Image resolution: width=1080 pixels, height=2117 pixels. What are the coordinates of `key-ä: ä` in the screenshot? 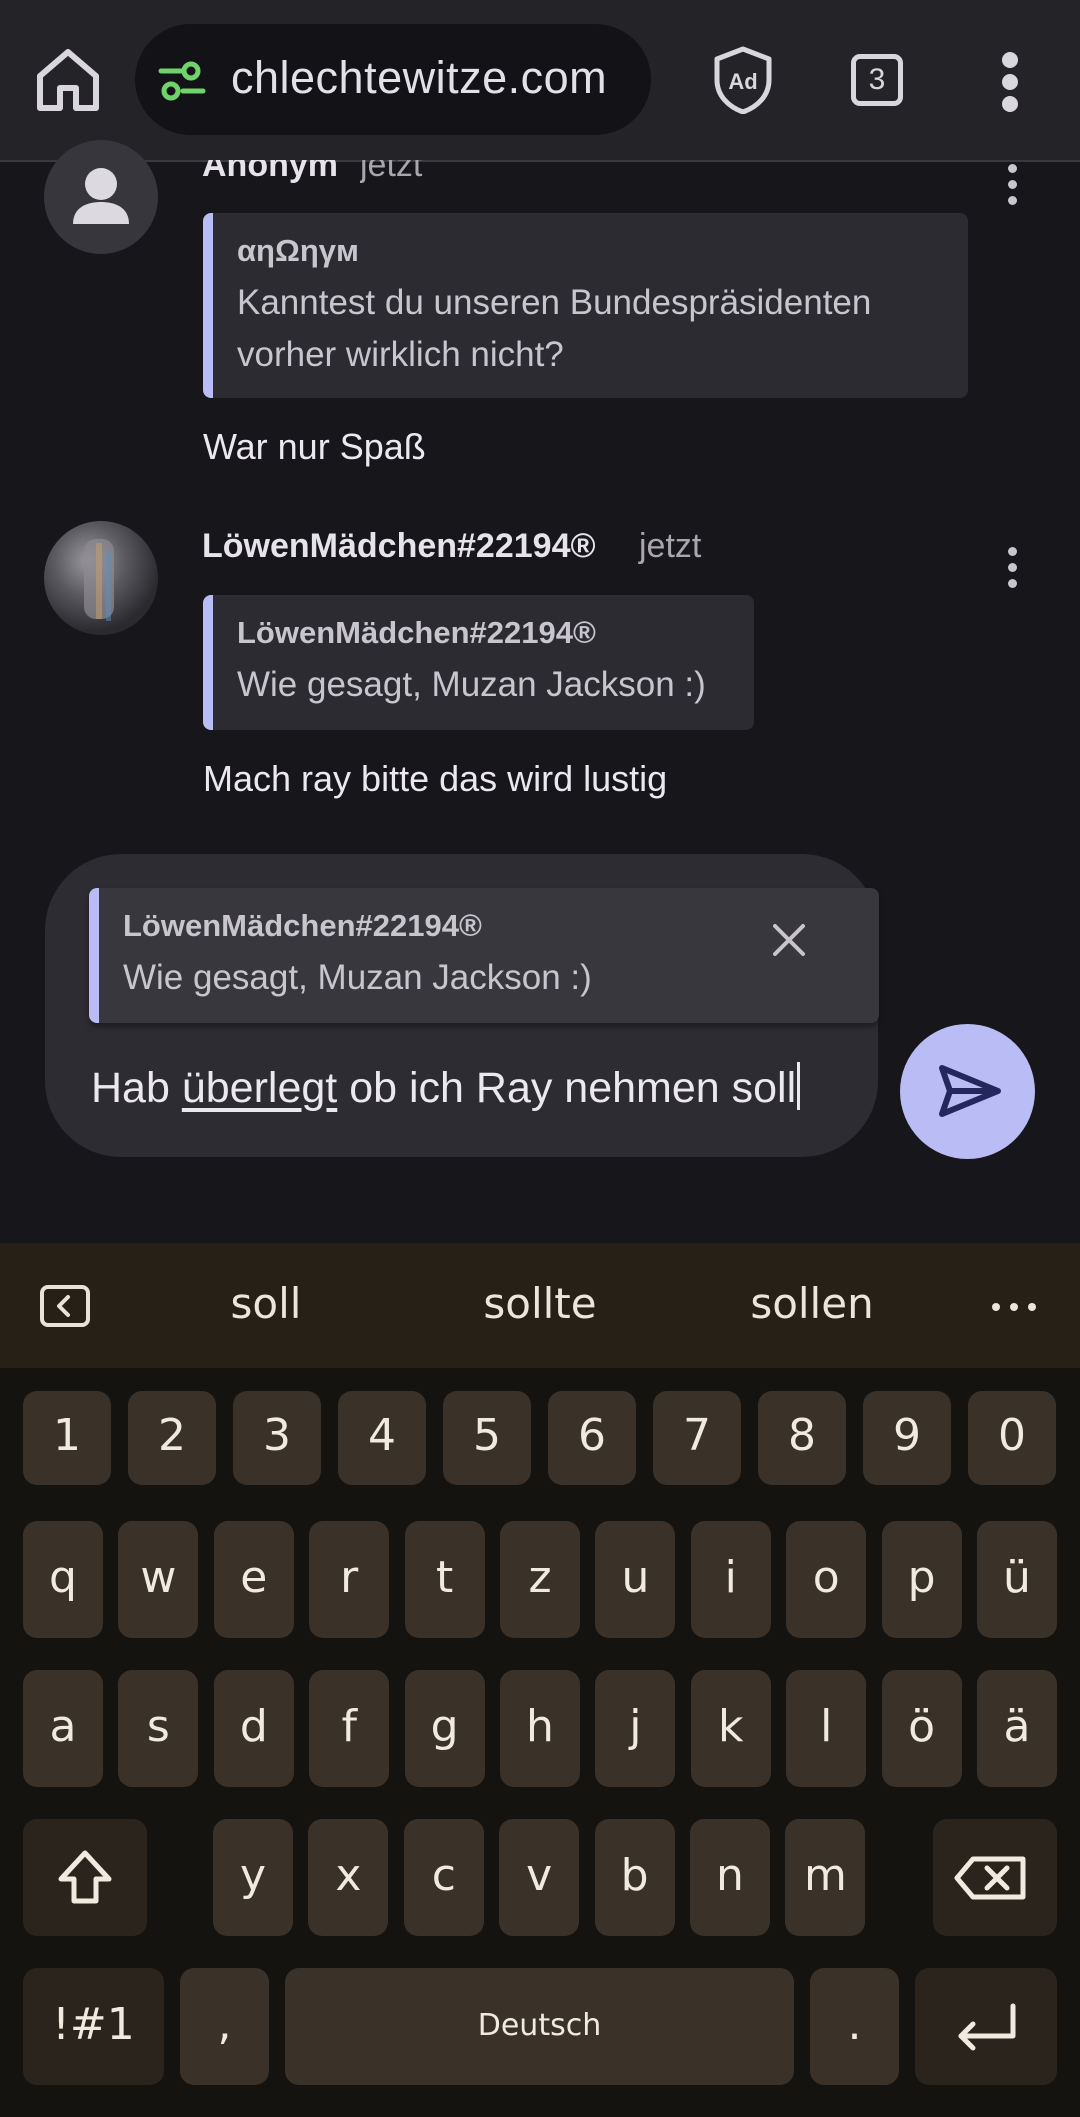 It's located at (1017, 1728).